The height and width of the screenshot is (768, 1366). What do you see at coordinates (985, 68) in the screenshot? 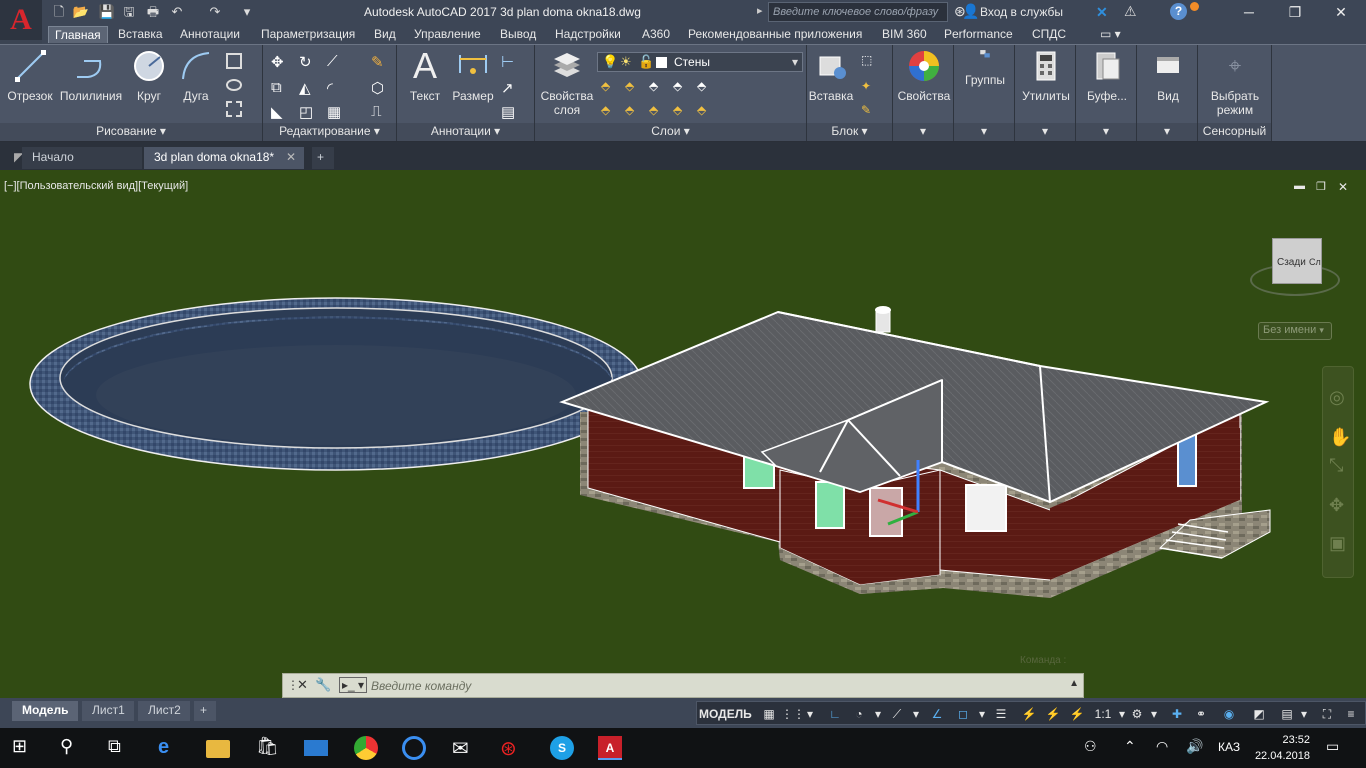
I see `groups-button: Группы` at bounding box center [985, 68].